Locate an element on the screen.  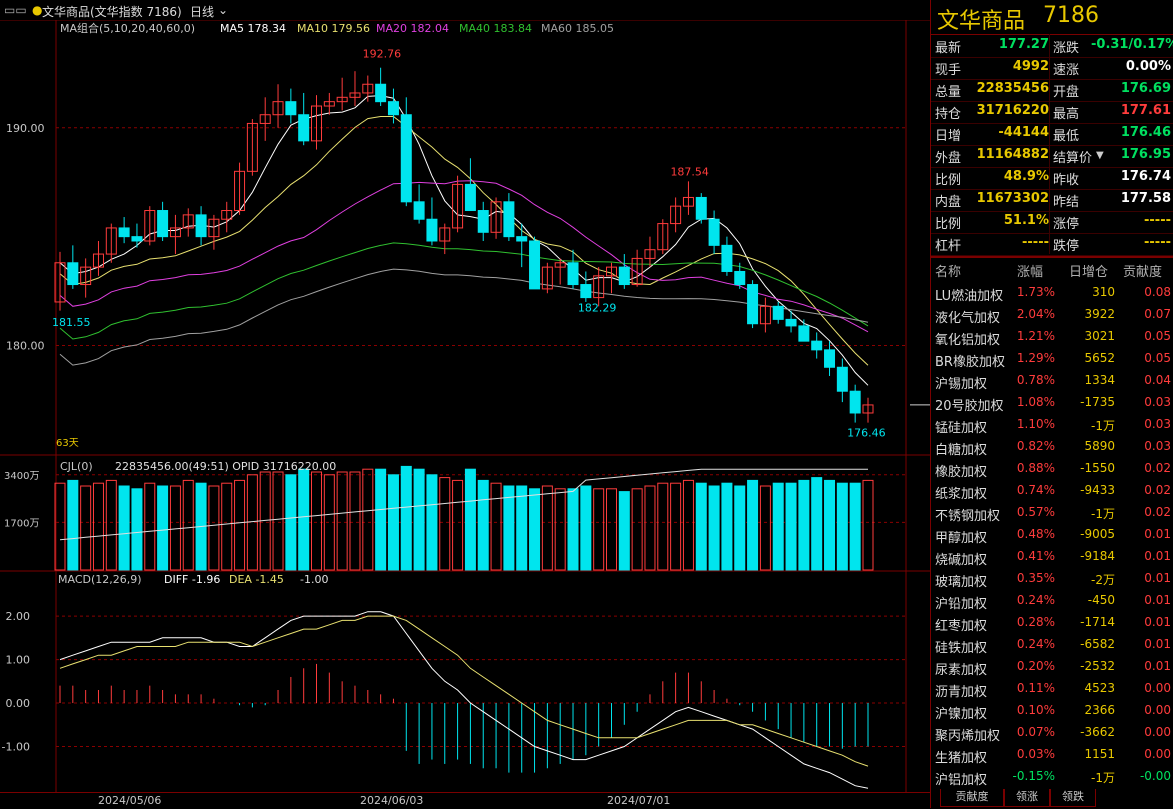
macd-tick-label: 0.00 is located at coordinates (18, 703).